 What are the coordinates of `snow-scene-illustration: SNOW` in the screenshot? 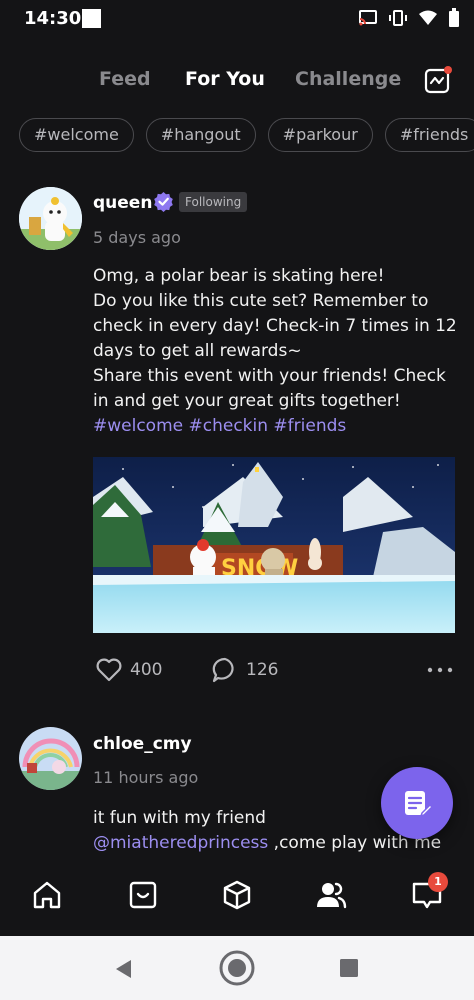 It's located at (274, 545).